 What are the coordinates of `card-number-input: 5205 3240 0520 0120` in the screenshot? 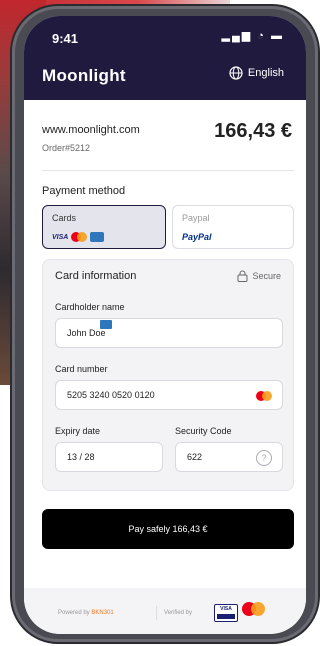 It's located at (169, 395).